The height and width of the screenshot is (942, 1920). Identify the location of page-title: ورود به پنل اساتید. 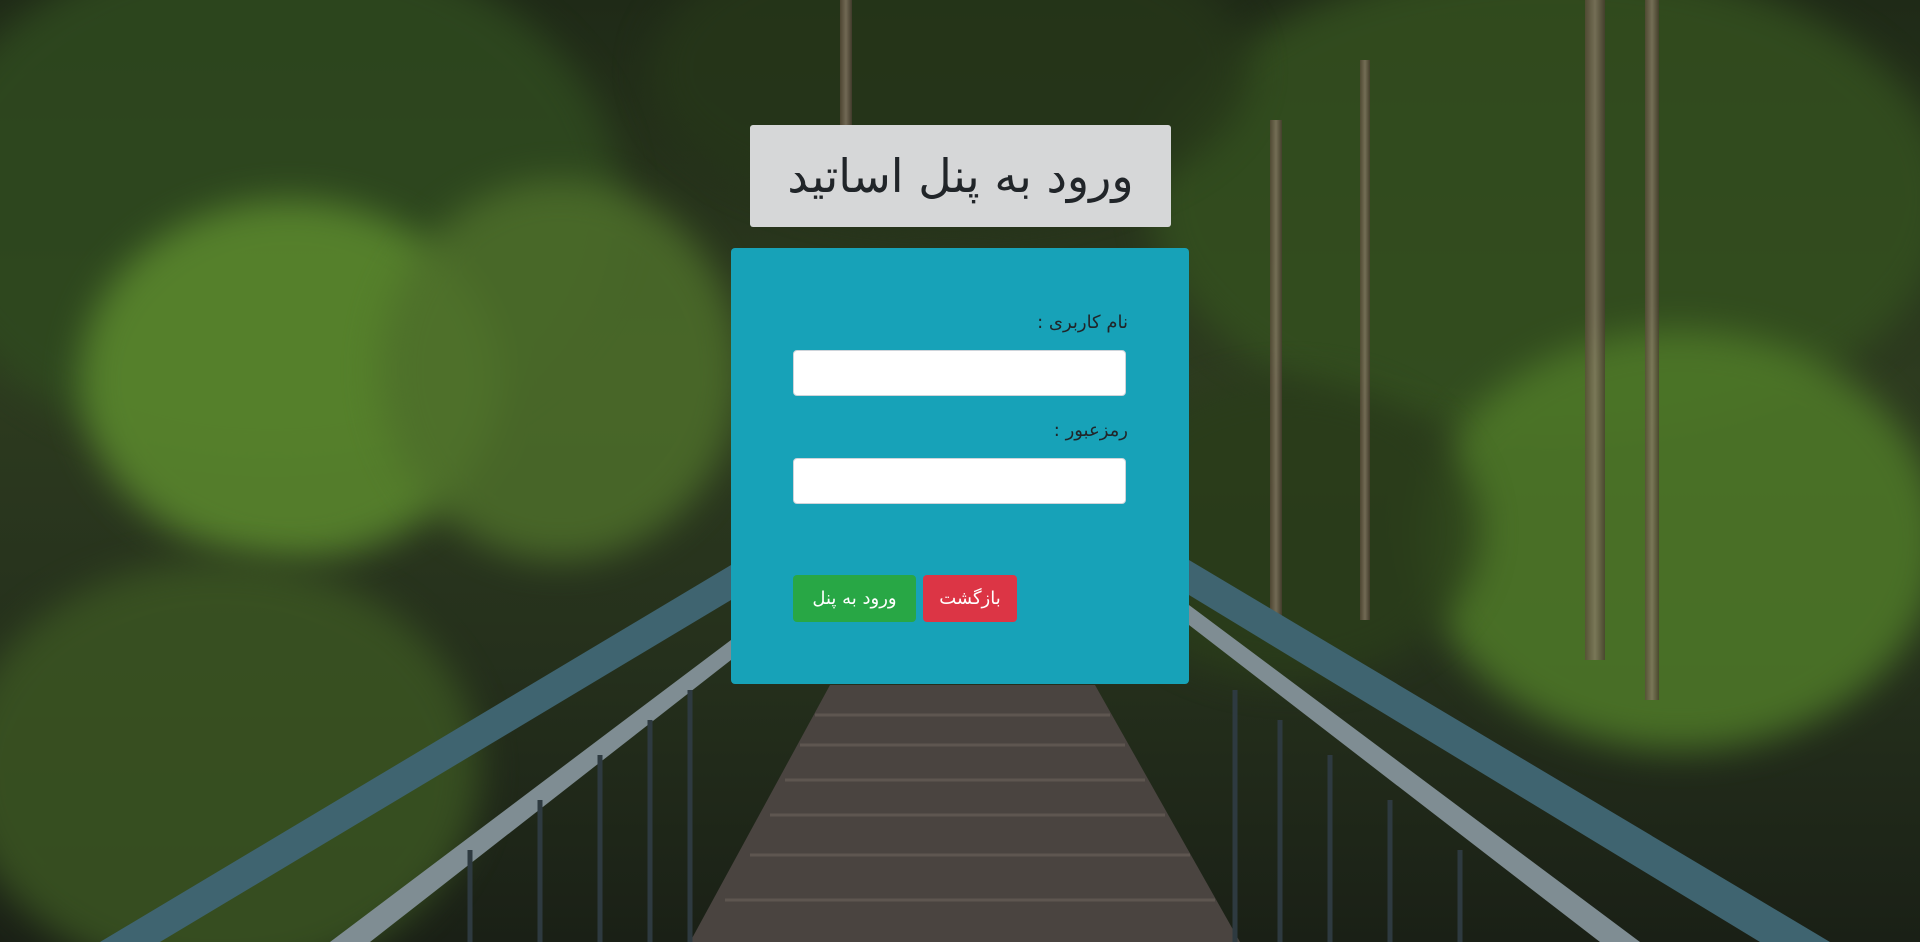
(960, 176).